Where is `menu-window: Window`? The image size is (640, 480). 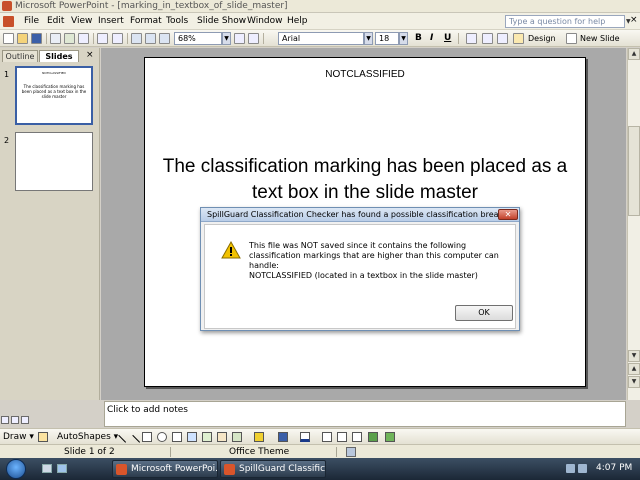 menu-window: Window is located at coordinates (265, 21).